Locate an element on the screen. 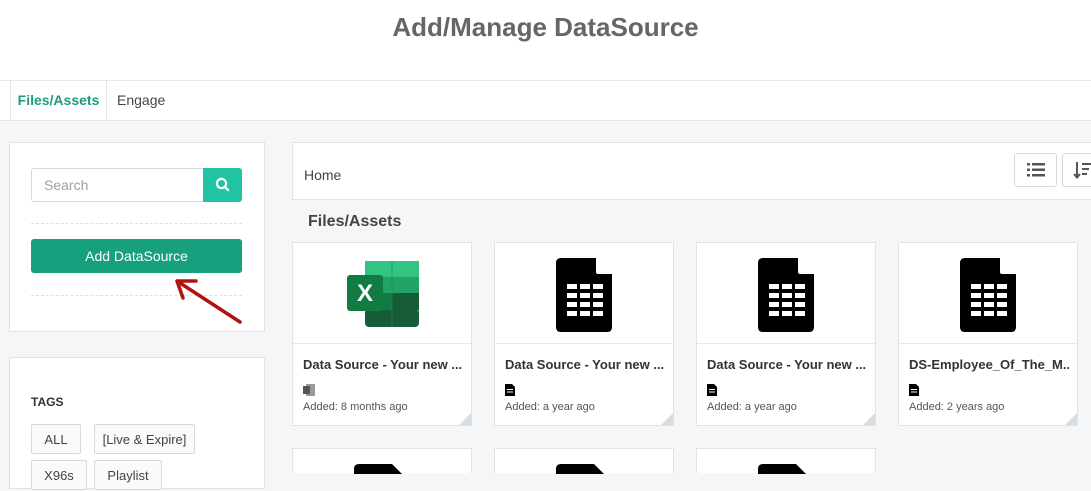 Image resolution: width=1091 pixels, height=491 pixels. sort-button is located at coordinates (1076, 170).